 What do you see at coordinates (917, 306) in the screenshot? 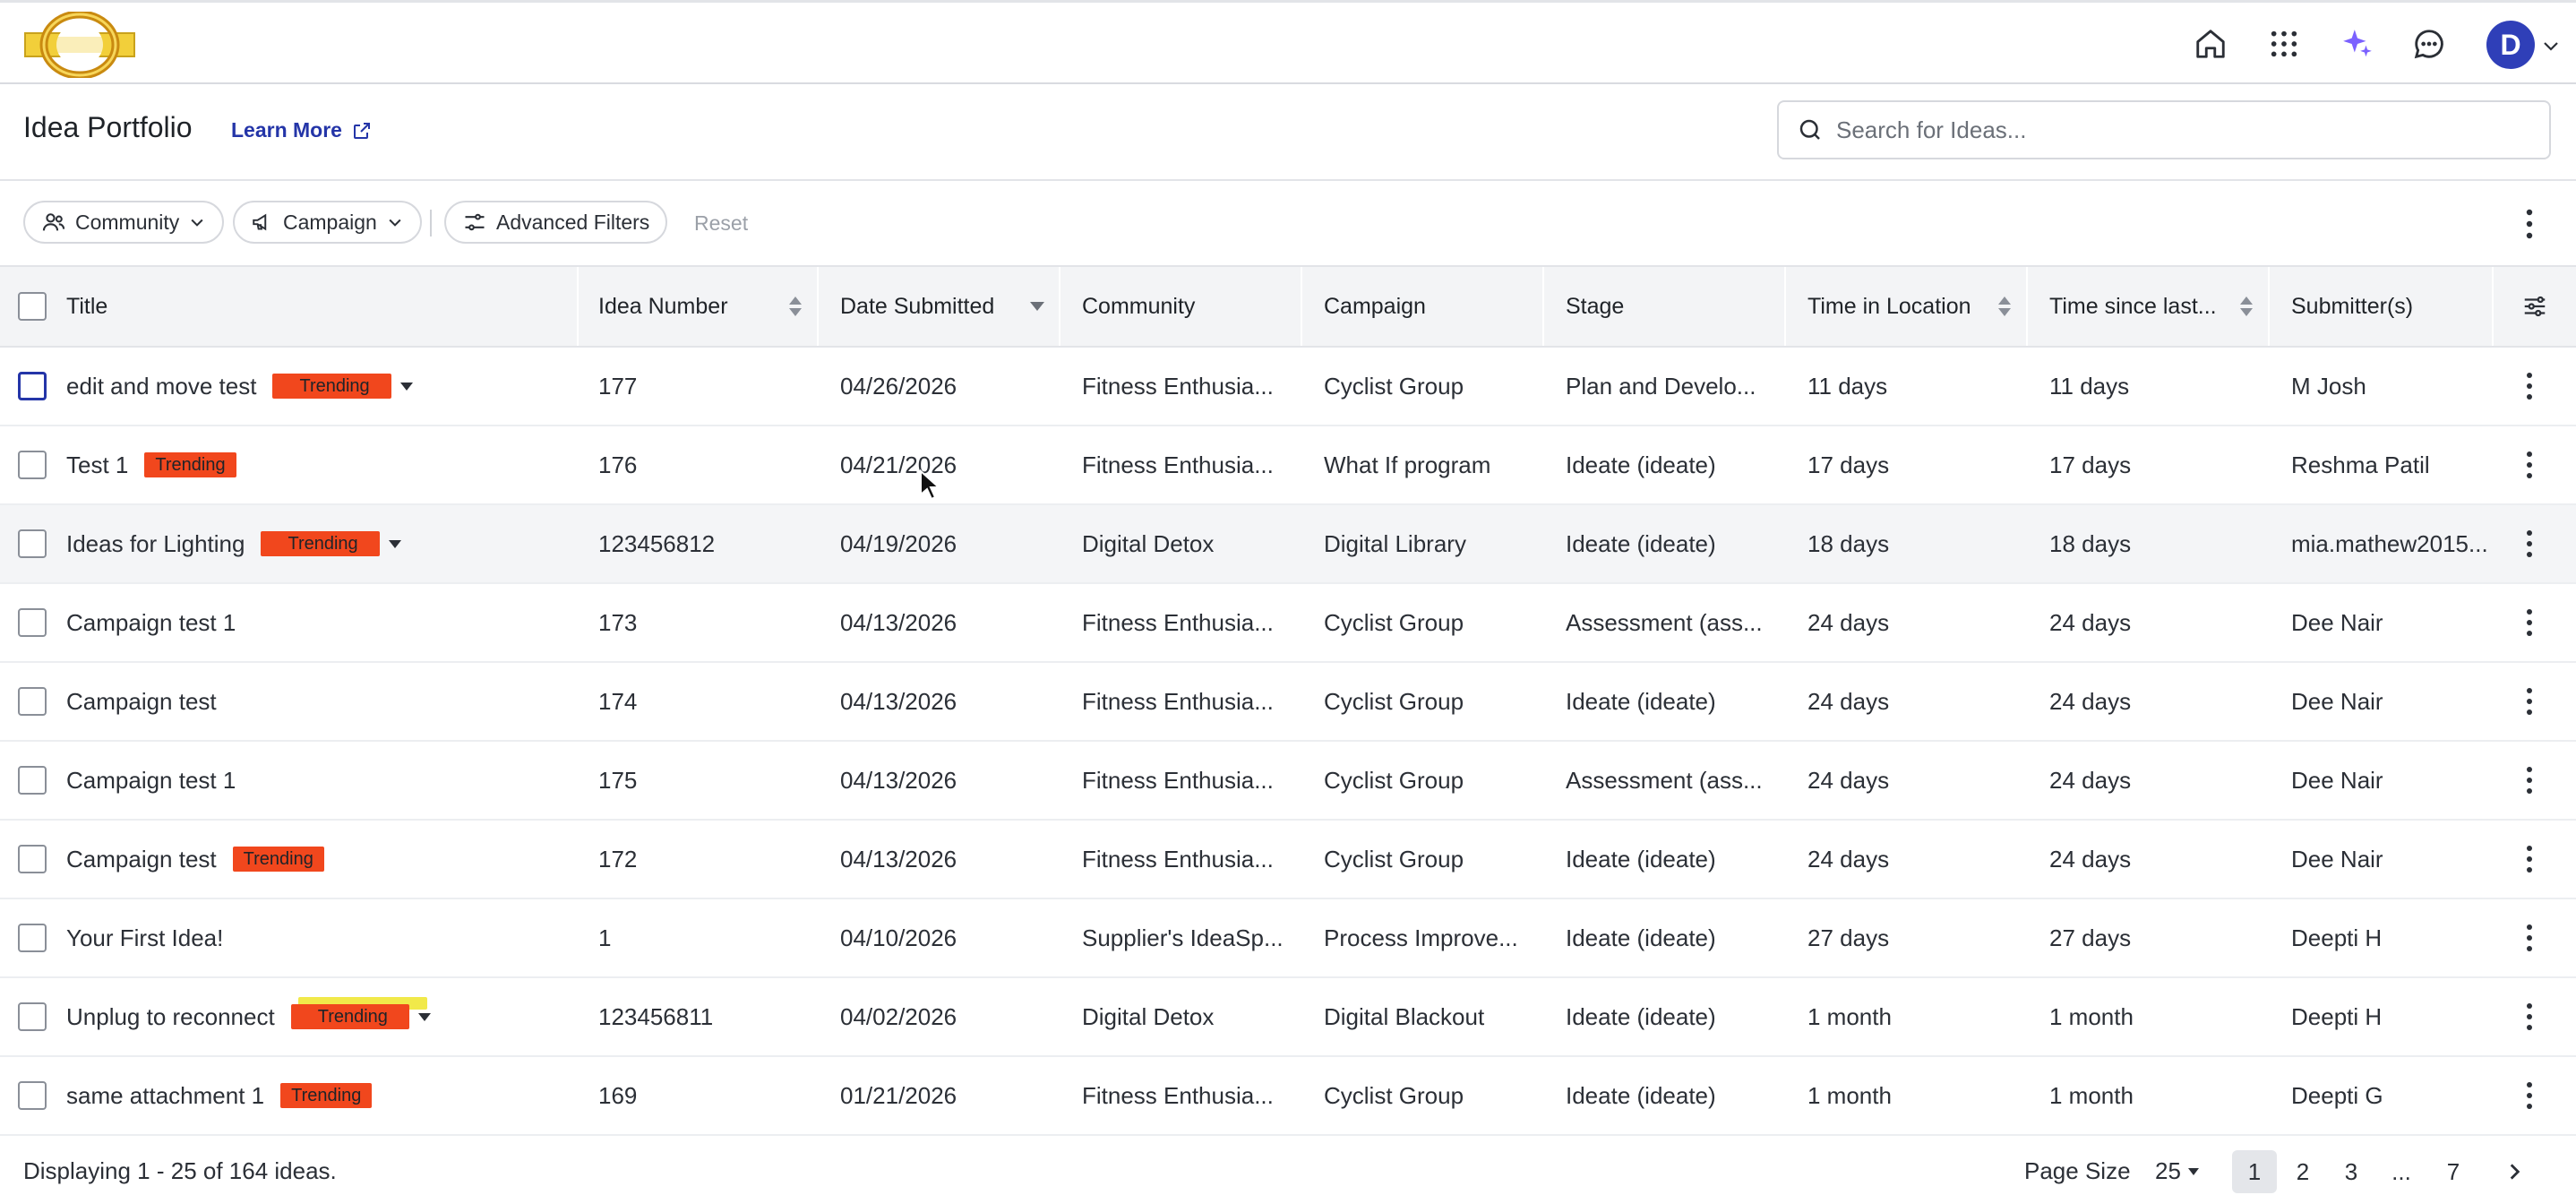
I see `column-label: Date Submitted` at bounding box center [917, 306].